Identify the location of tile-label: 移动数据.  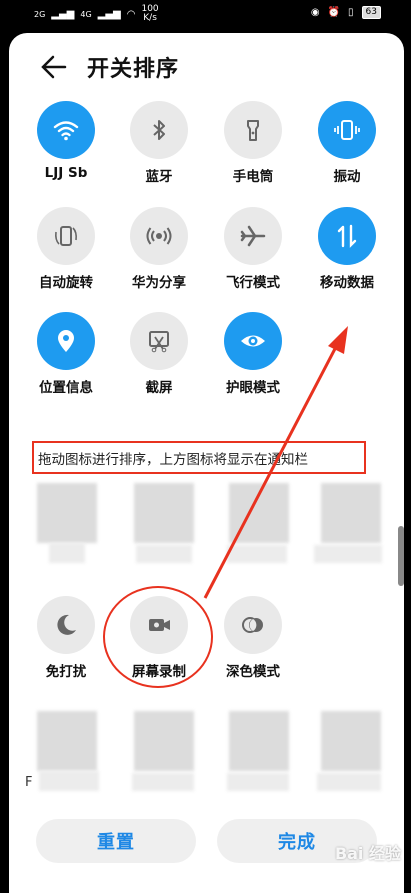
(347, 283).